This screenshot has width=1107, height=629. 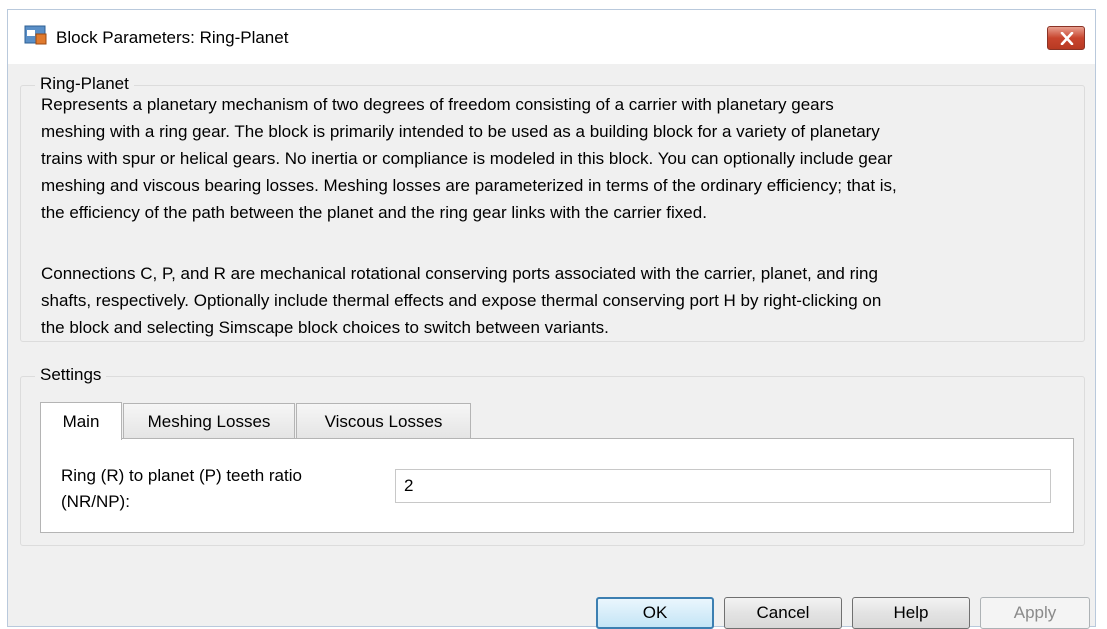 I want to click on teeth-ratio-label-line: (NR/NP):, so click(x=95, y=501).